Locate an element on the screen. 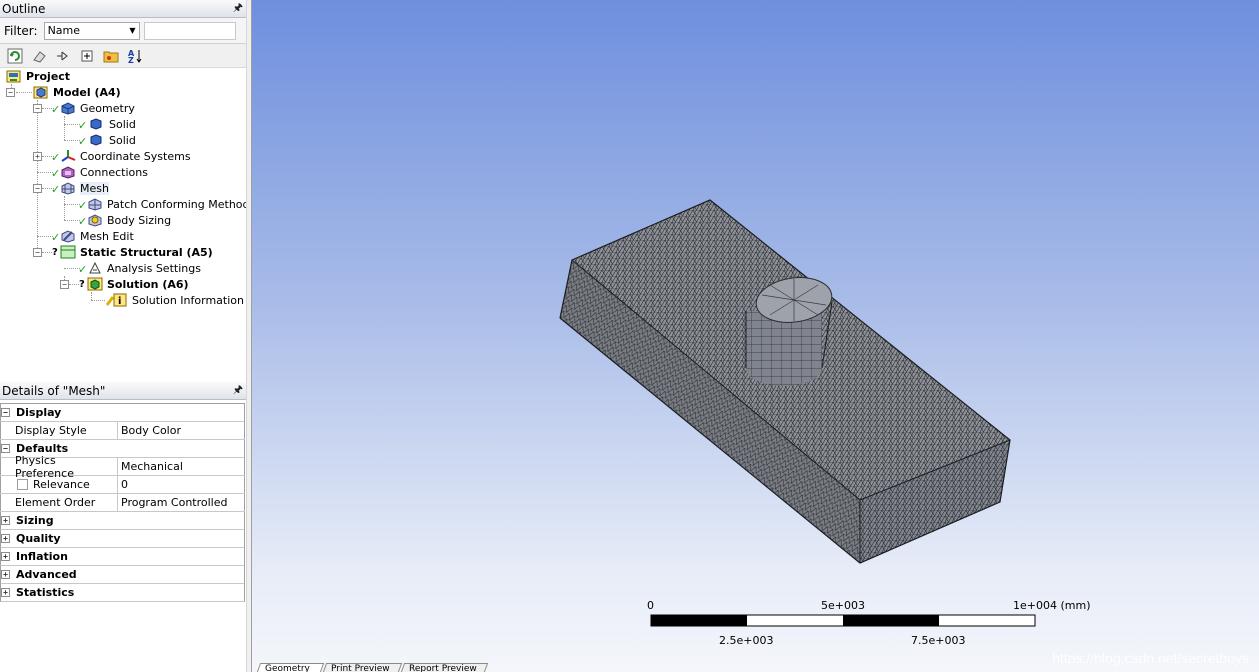 The height and width of the screenshot is (672, 1259). tree-item-patch-conforming-method: Patch Conforming Method is located at coordinates (168, 204).